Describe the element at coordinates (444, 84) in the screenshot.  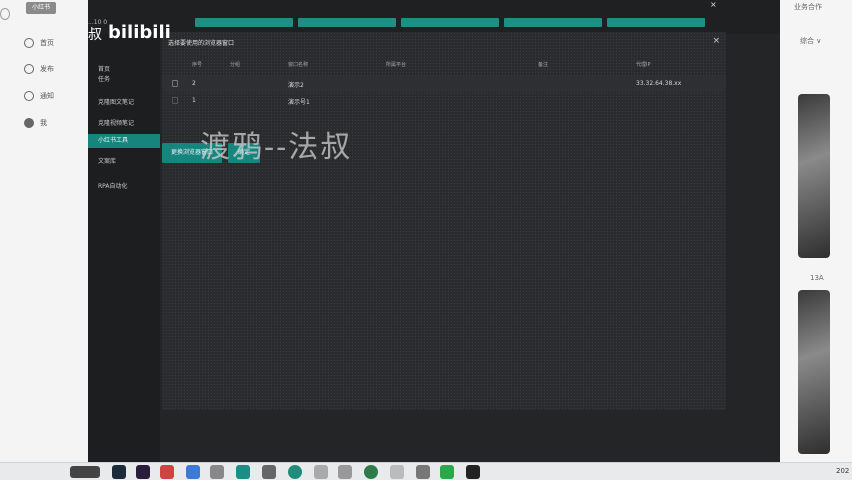
I see `table-row: 2 演示2 33.32.64.38.xx` at that location.